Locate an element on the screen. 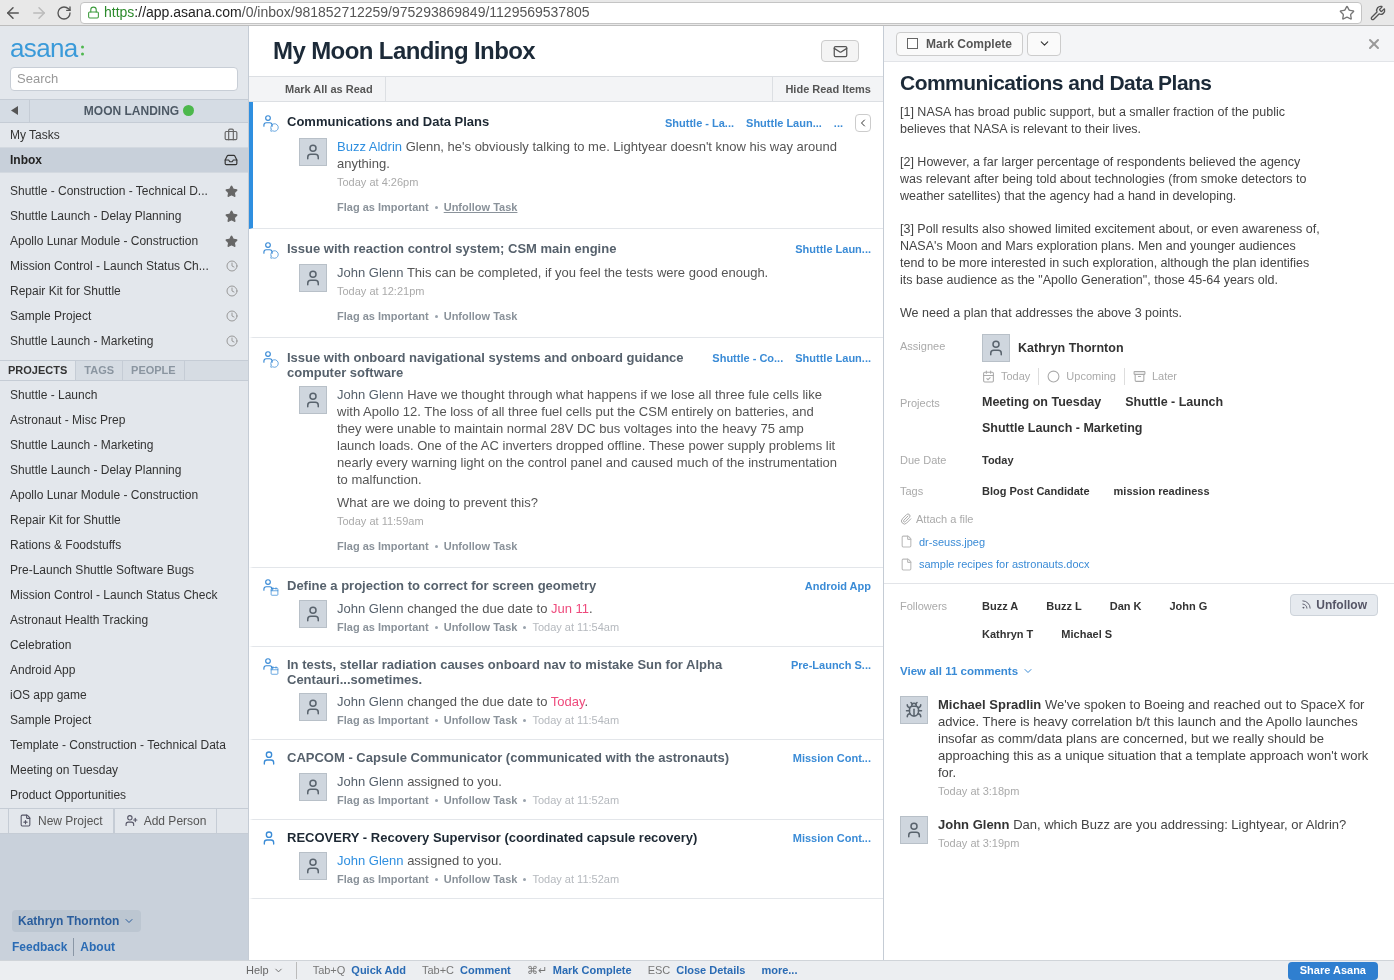  project-tag-link: Android App is located at coordinates (837, 585).